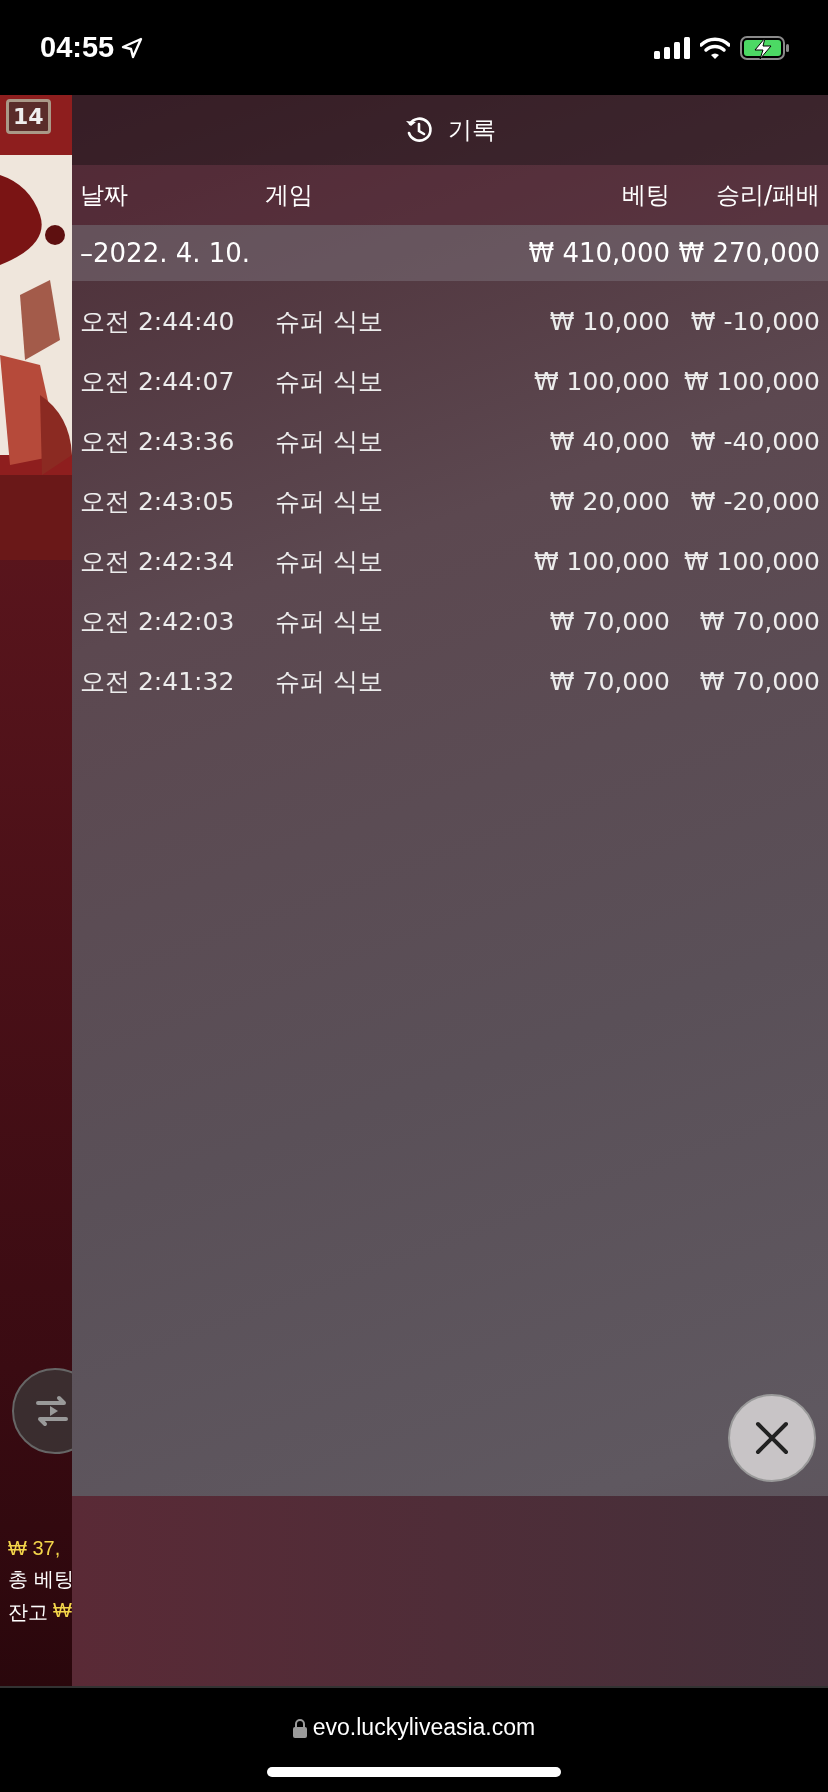  I want to click on date-summary-row: –2022. 4. 10. ₩ 410,000 ₩ 270,000, so click(450, 253).